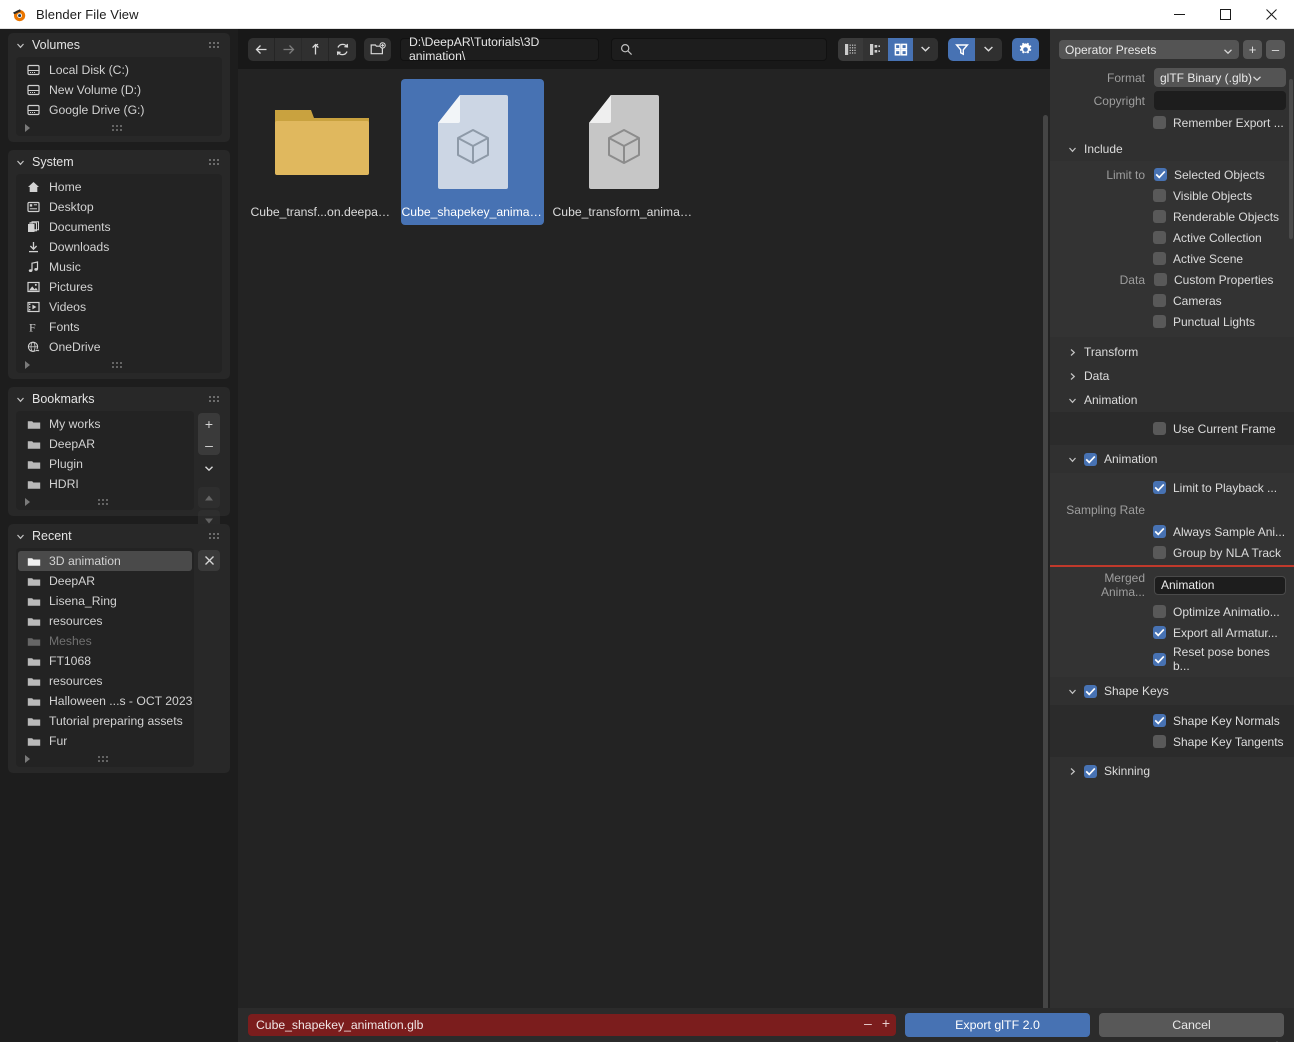 Image resolution: width=1294 pixels, height=1042 pixels. I want to click on skinning-checkbox, so click(1090, 771).